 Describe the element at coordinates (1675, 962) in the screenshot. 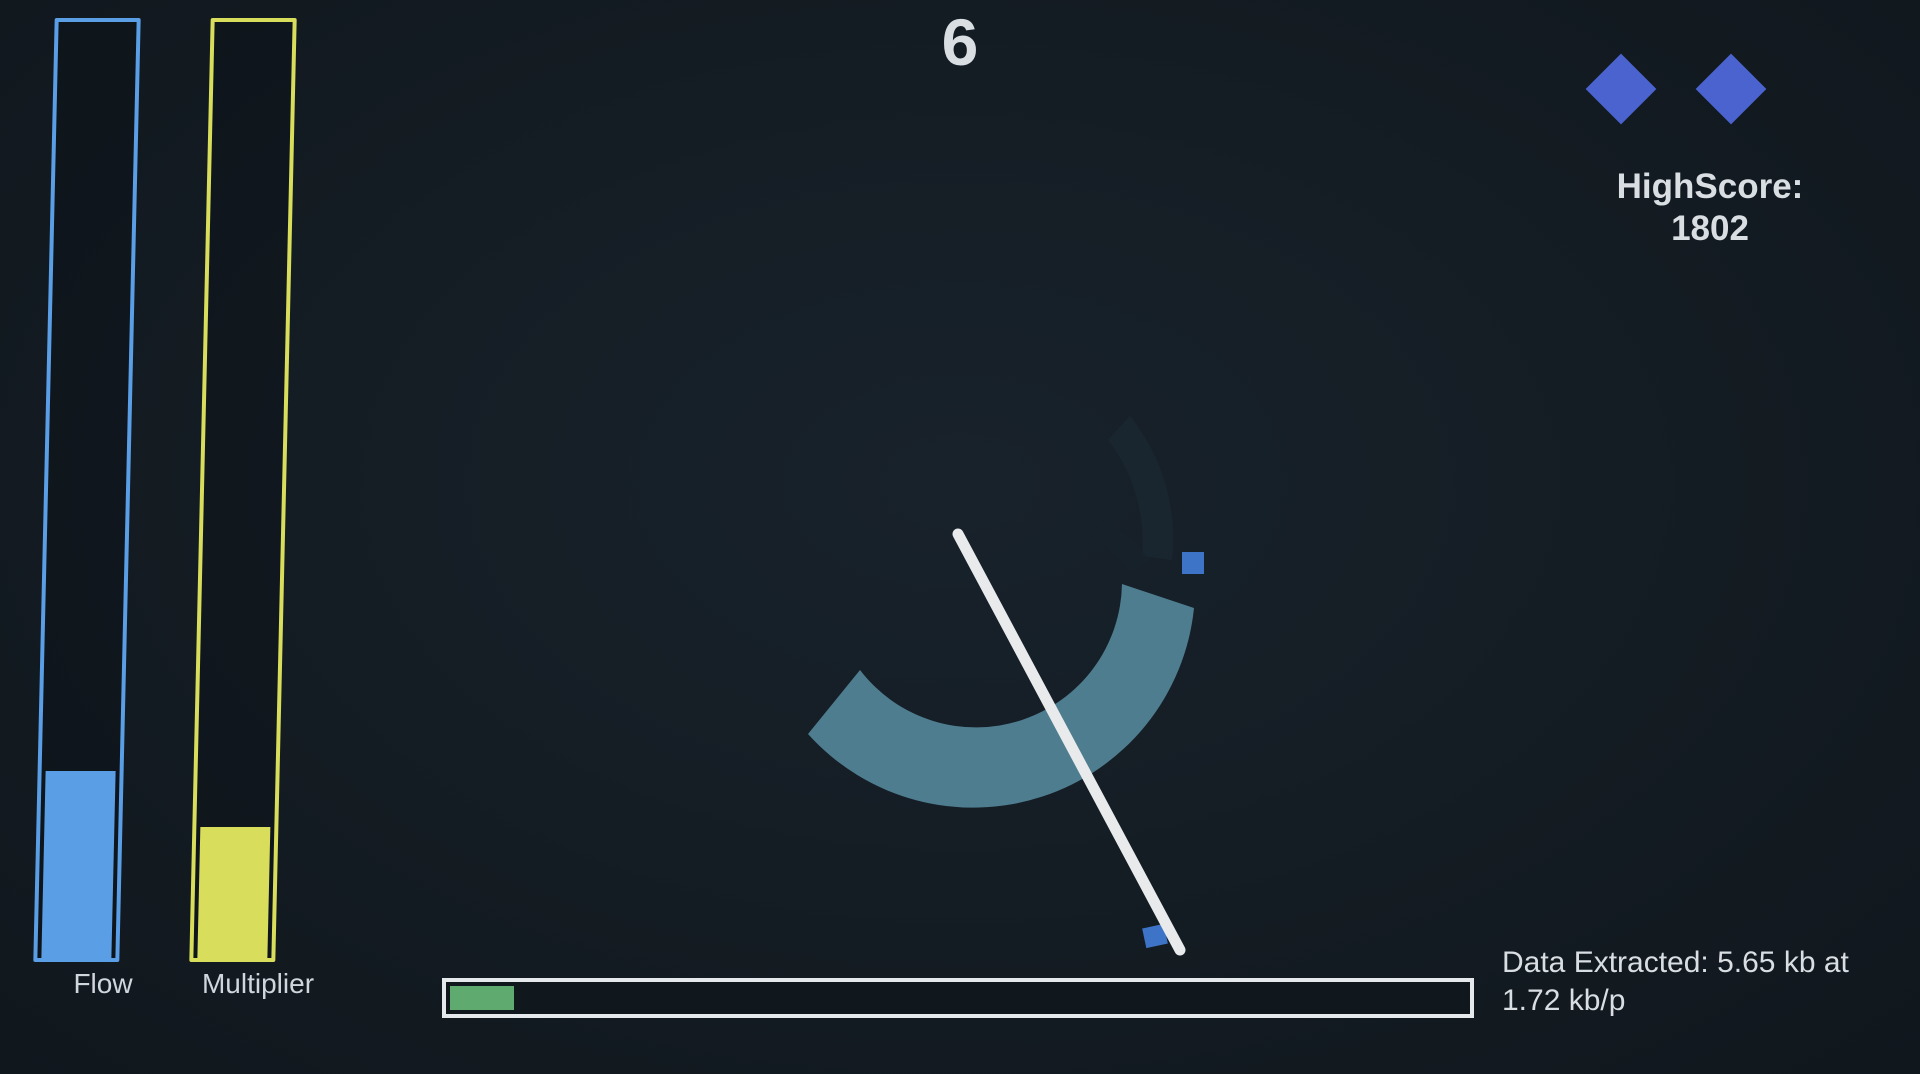

I see `data-extracted-line: Data Extracted: 5.65 kb at` at that location.